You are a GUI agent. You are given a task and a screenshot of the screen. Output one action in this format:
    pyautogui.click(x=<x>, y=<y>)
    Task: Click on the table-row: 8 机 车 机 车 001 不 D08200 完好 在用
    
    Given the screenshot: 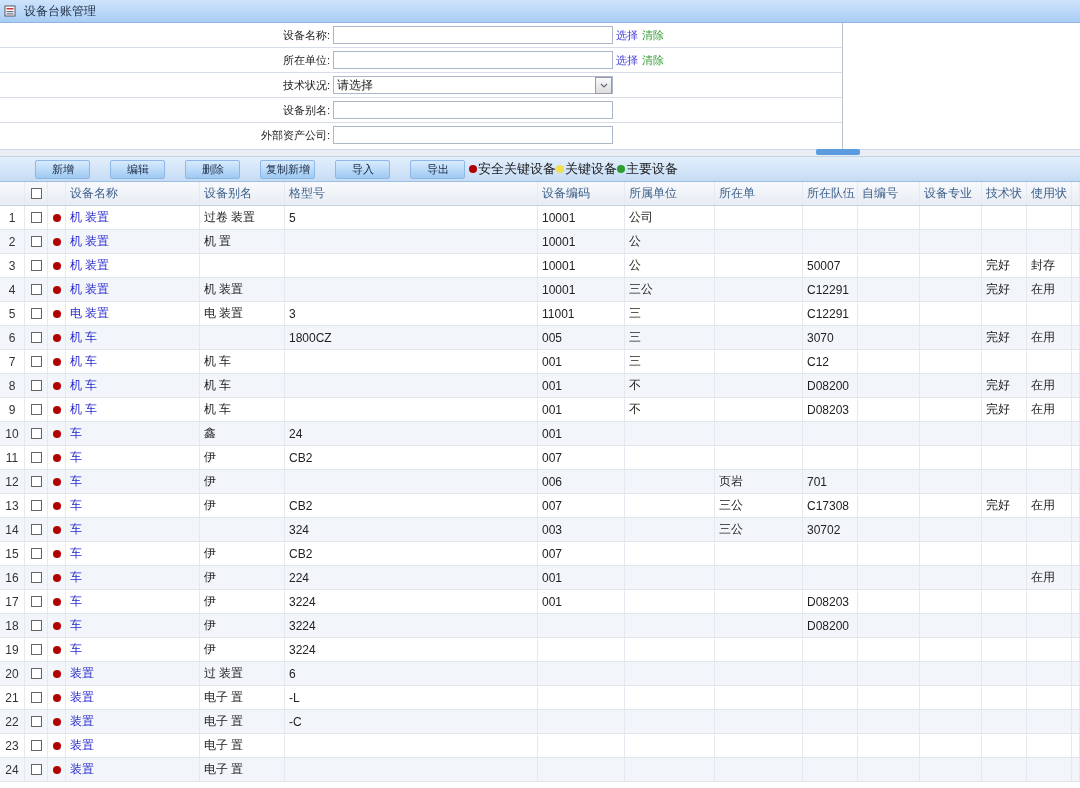 What is the action you would take?
    pyautogui.click(x=540, y=386)
    